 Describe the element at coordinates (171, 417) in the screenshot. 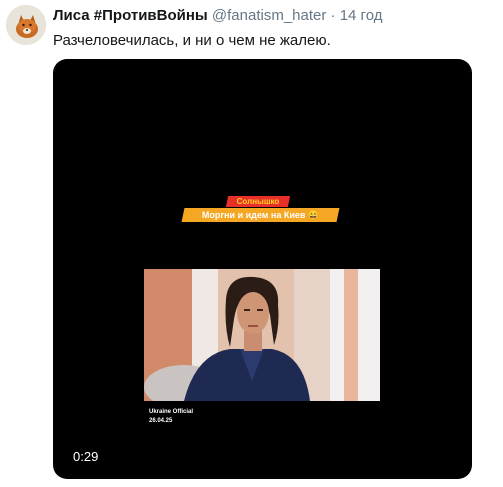

I see `video-watermark: Ukraine Official 26.04.25` at that location.